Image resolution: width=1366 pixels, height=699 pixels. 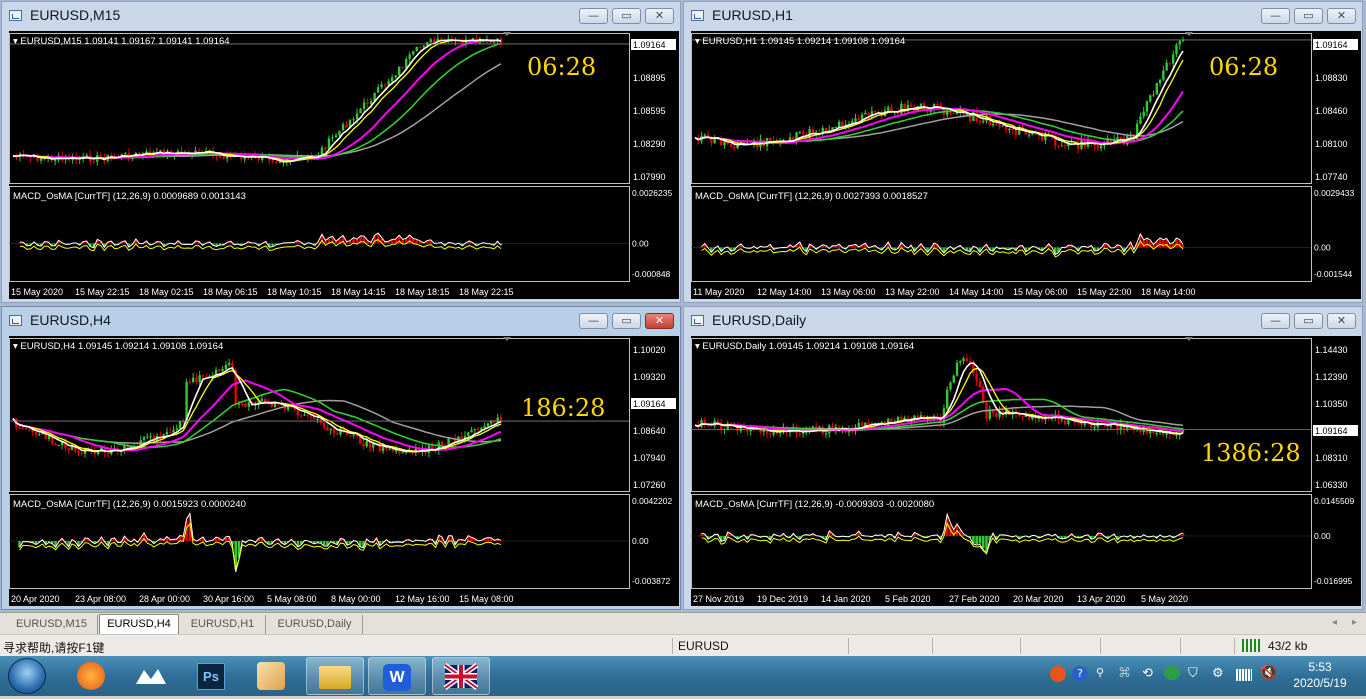 I want to click on ma-yellow-line, so click(x=257, y=100).